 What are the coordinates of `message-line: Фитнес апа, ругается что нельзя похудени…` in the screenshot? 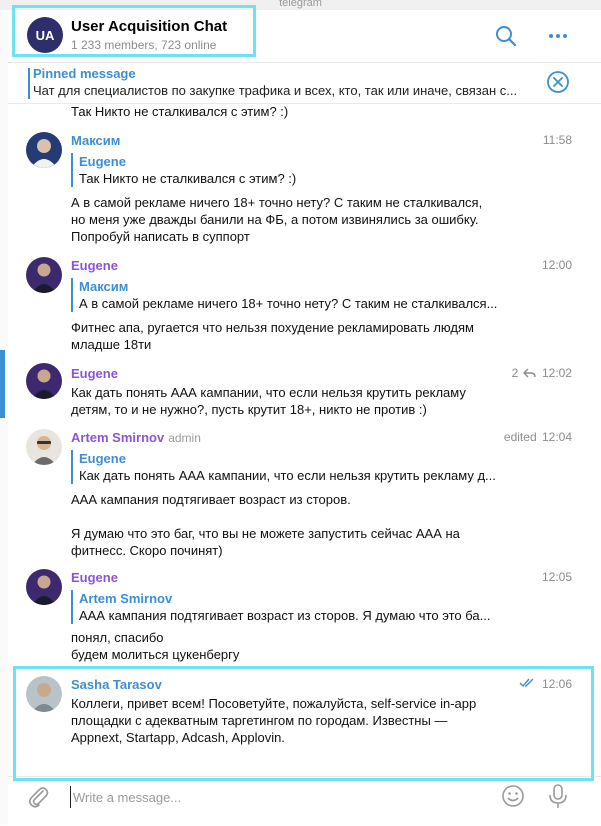 It's located at (272, 327).